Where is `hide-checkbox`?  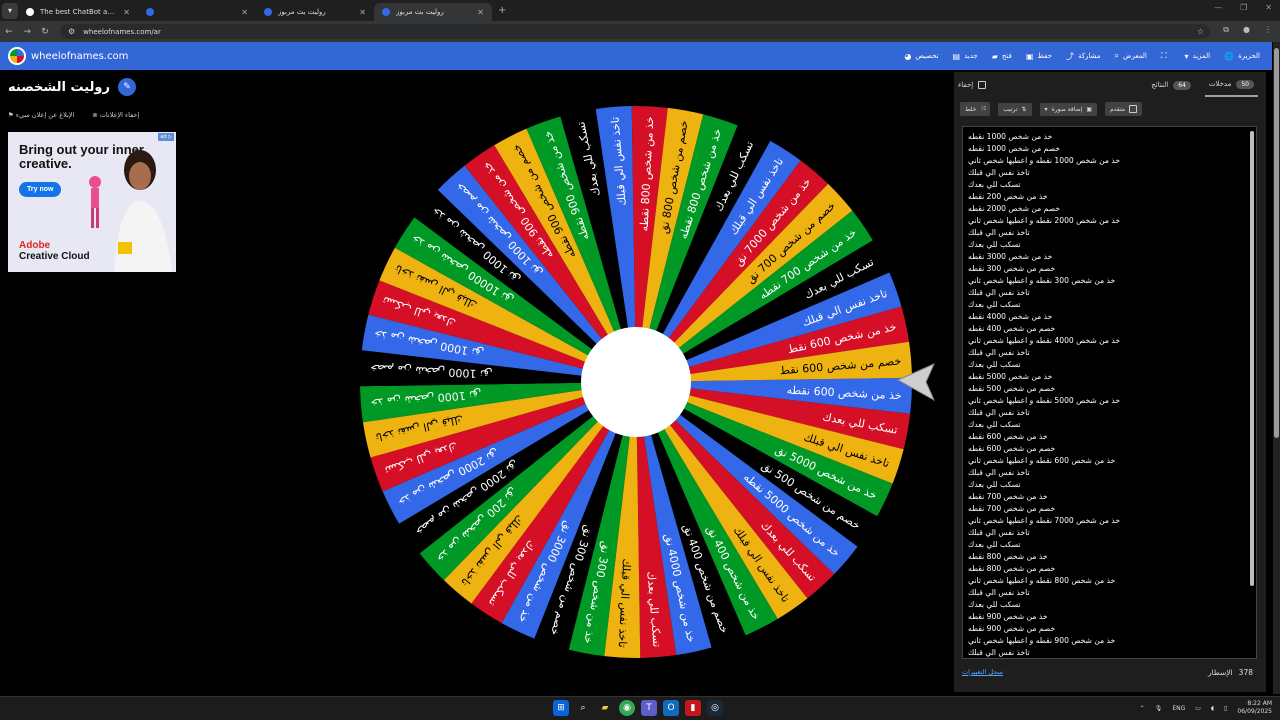 hide-checkbox is located at coordinates (982, 85).